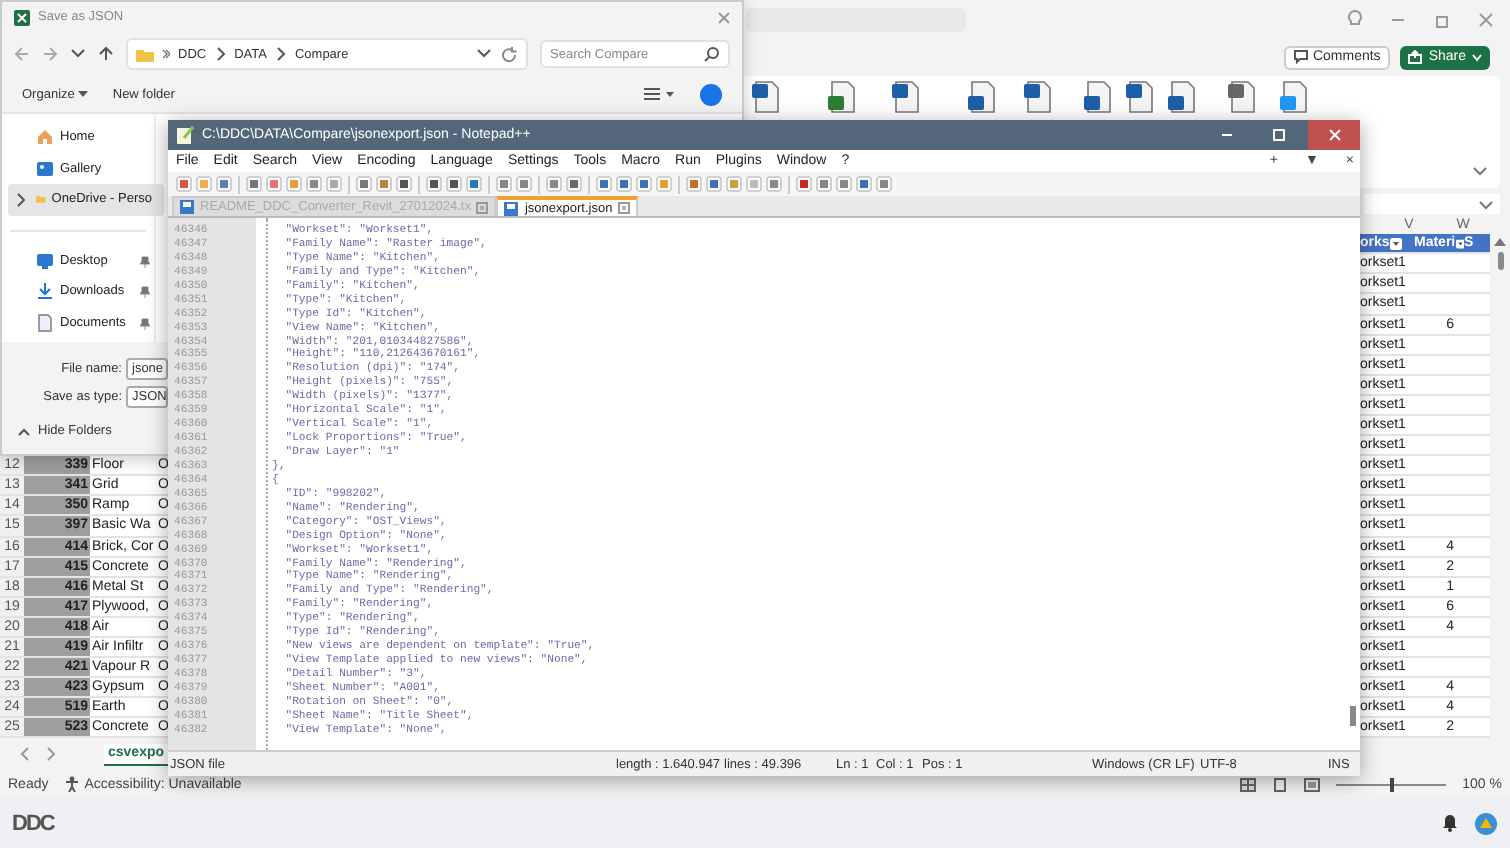  What do you see at coordinates (45, 137) in the screenshot?
I see `home-icon` at bounding box center [45, 137].